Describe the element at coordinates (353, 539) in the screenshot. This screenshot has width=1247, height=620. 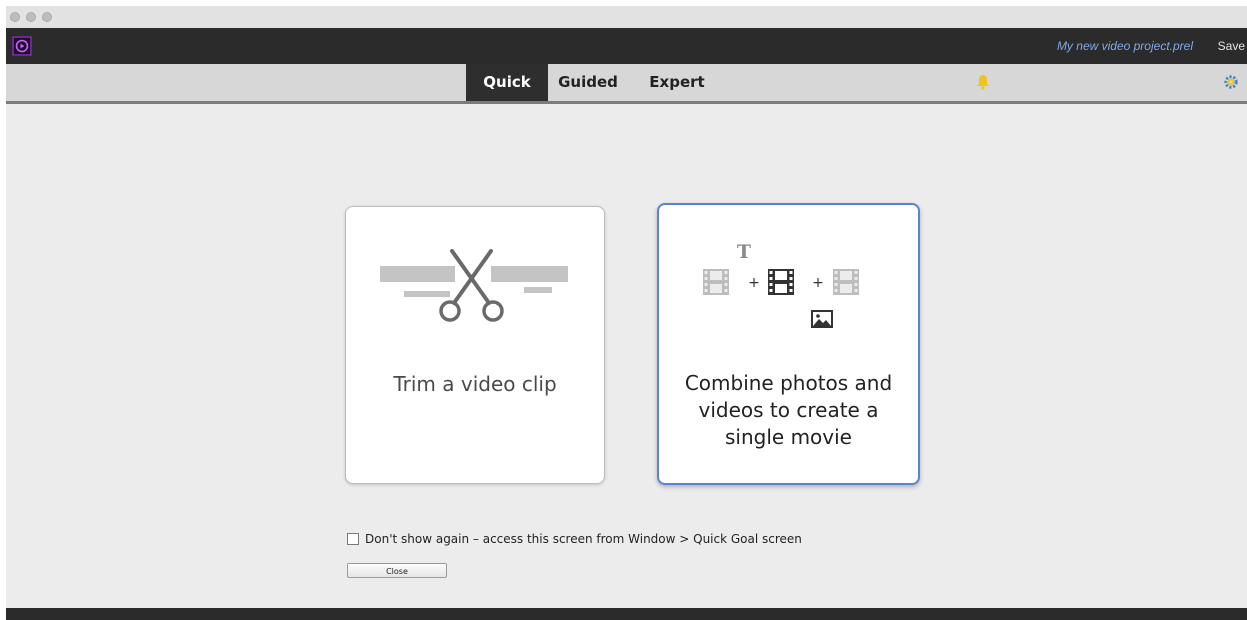
I see `dont-show-again-checkbox` at that location.